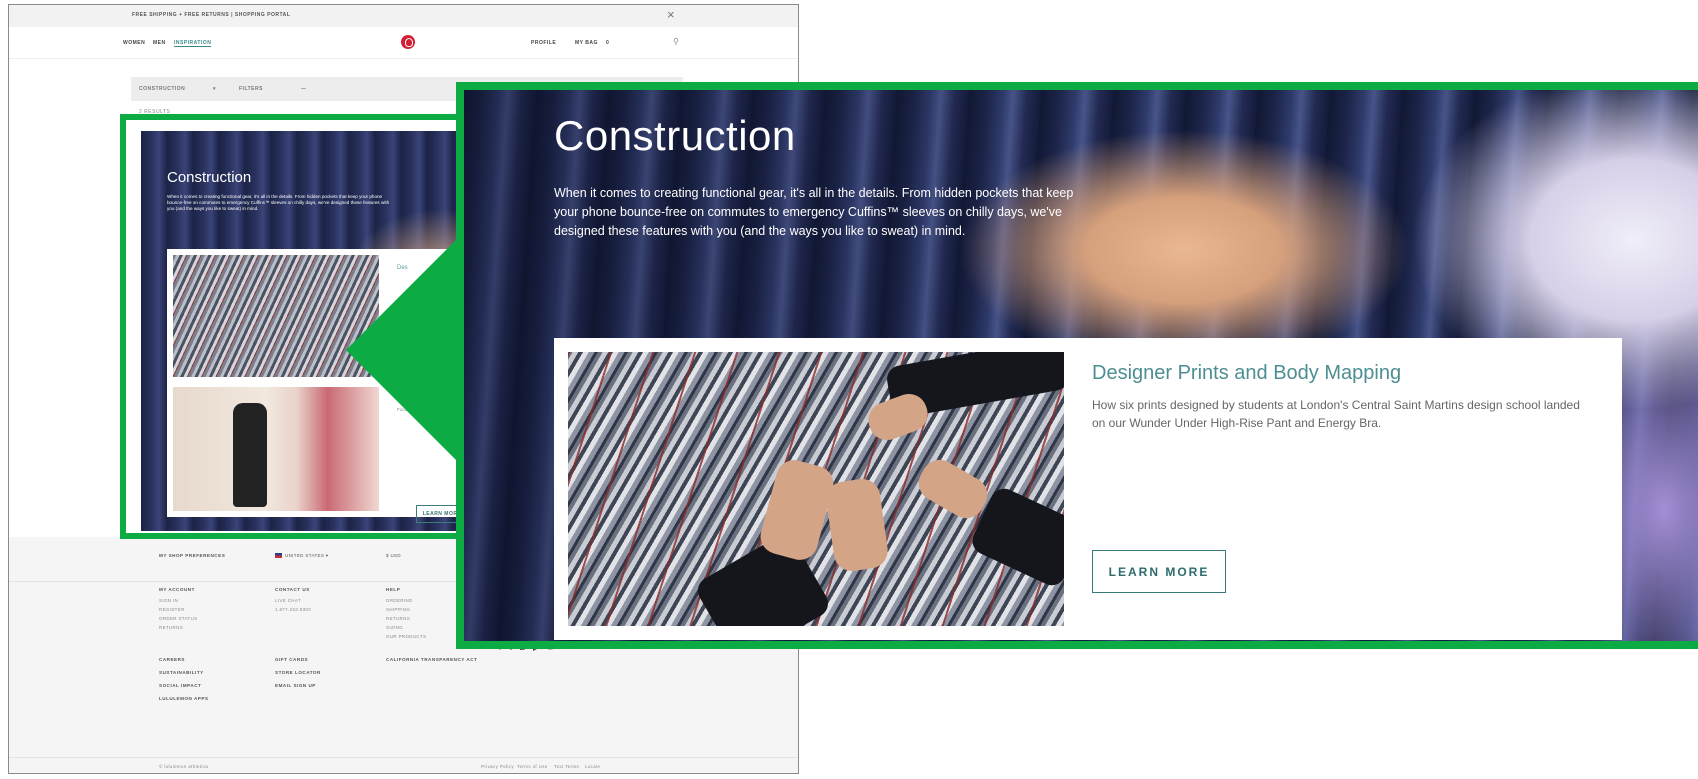  I want to click on learn-more-button: LEARN MORE, so click(1159, 571).